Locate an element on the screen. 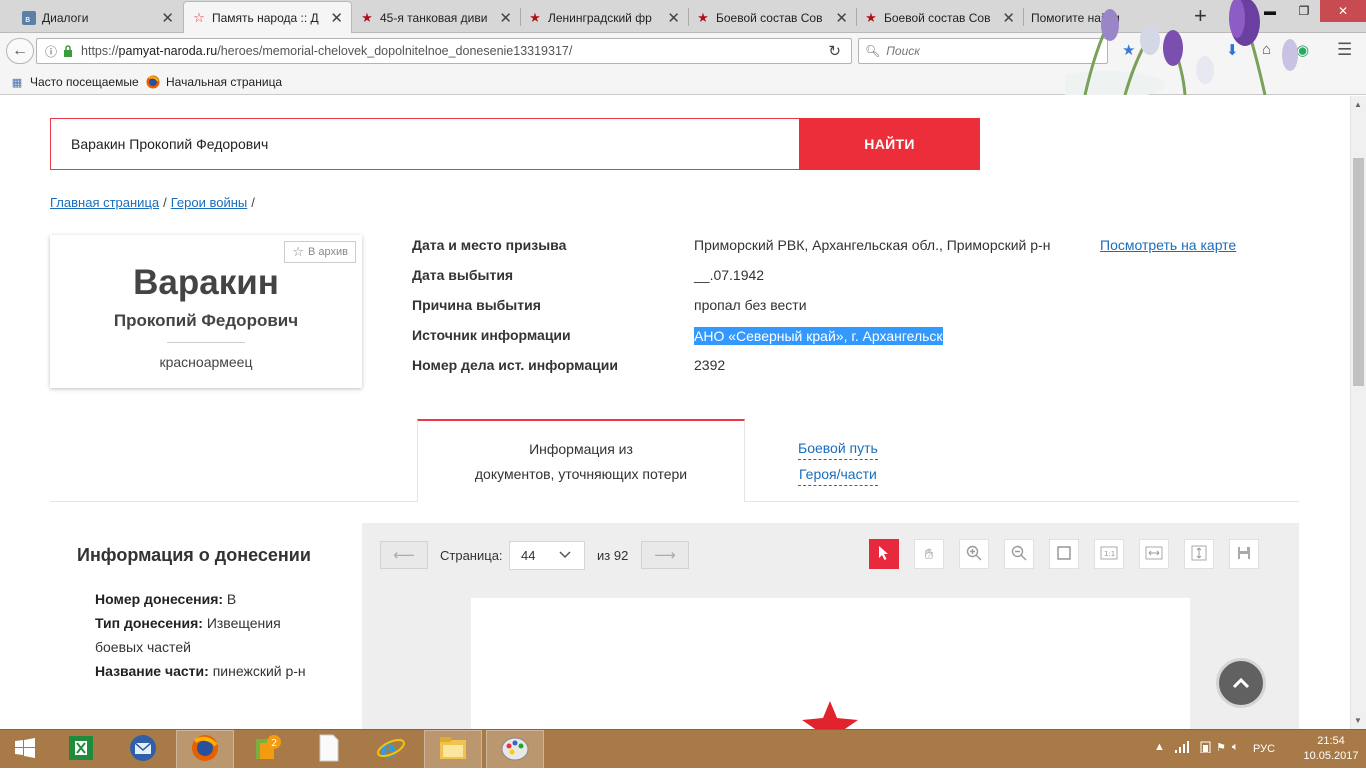 The height and width of the screenshot is (769, 1366). volume-muted-icon: 🔈︎ is located at coordinates (1235, 747).